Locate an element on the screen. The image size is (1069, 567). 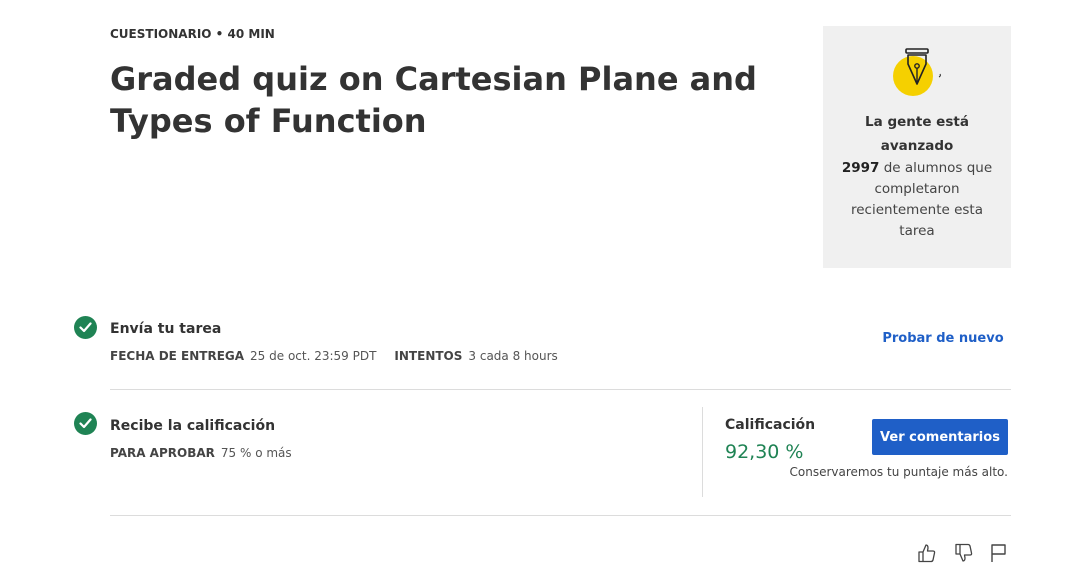
card-heading: La gente está avanzado is located at coordinates (917, 134).